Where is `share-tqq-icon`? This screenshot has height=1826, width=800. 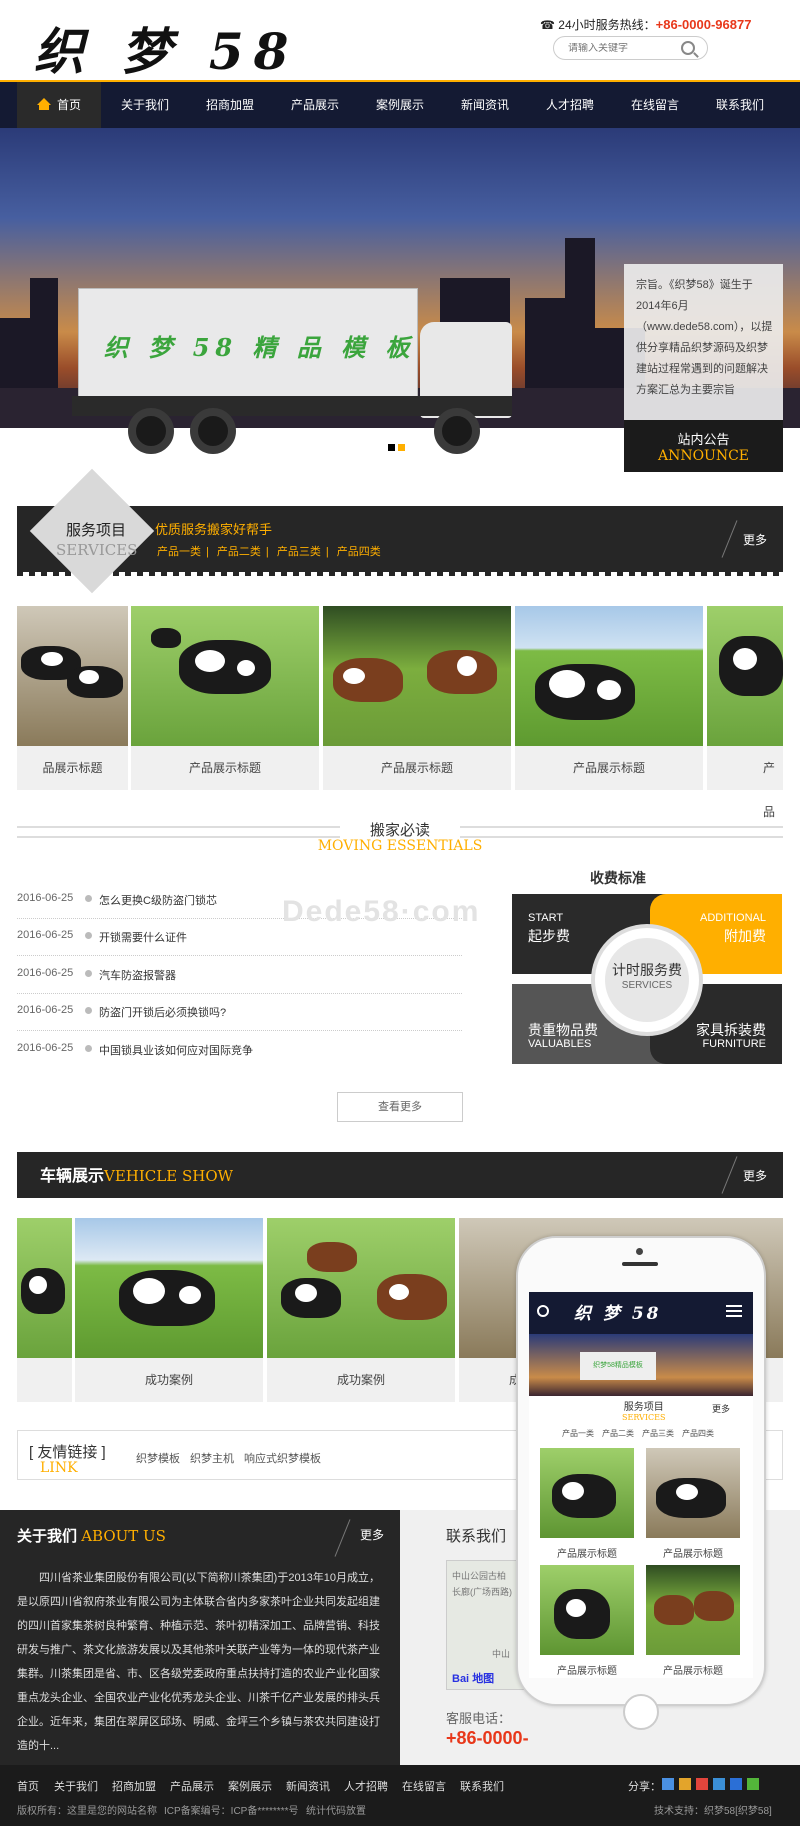
share-tqq-icon is located at coordinates (719, 1784).